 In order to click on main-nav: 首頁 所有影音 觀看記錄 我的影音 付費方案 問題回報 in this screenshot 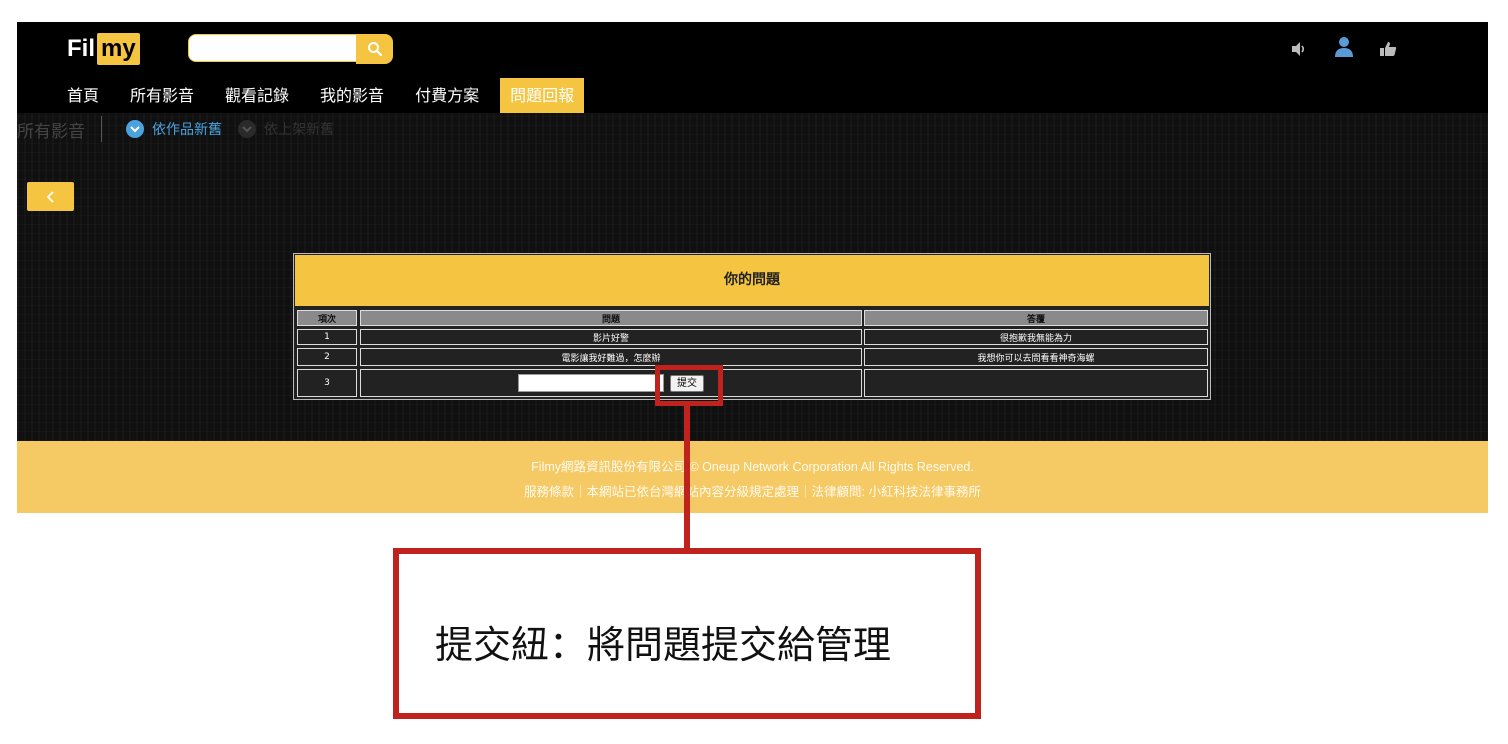, I will do `click(326, 95)`.